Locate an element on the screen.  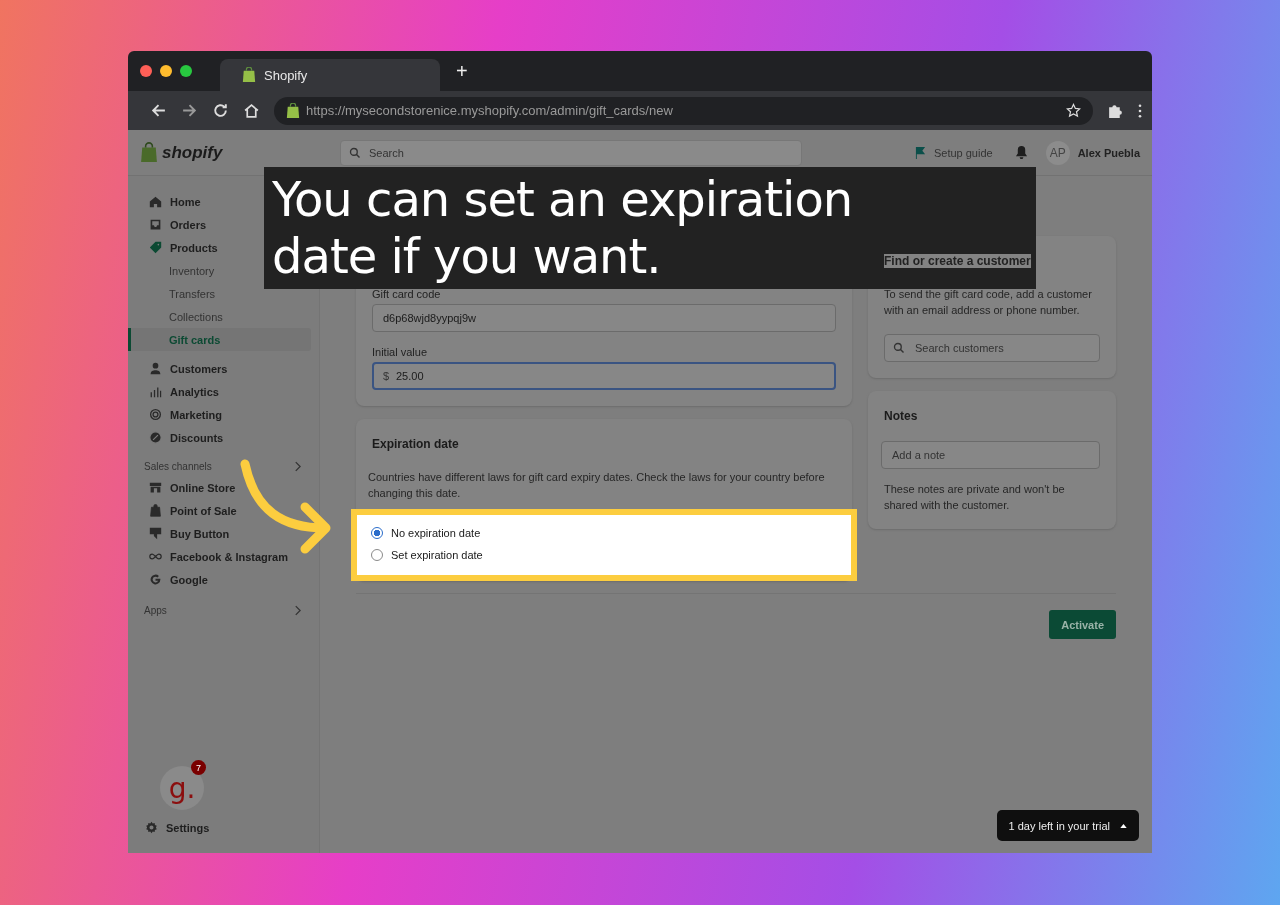
caption-text: You can set an expiration date if you want. is located at coordinates (563, 228).